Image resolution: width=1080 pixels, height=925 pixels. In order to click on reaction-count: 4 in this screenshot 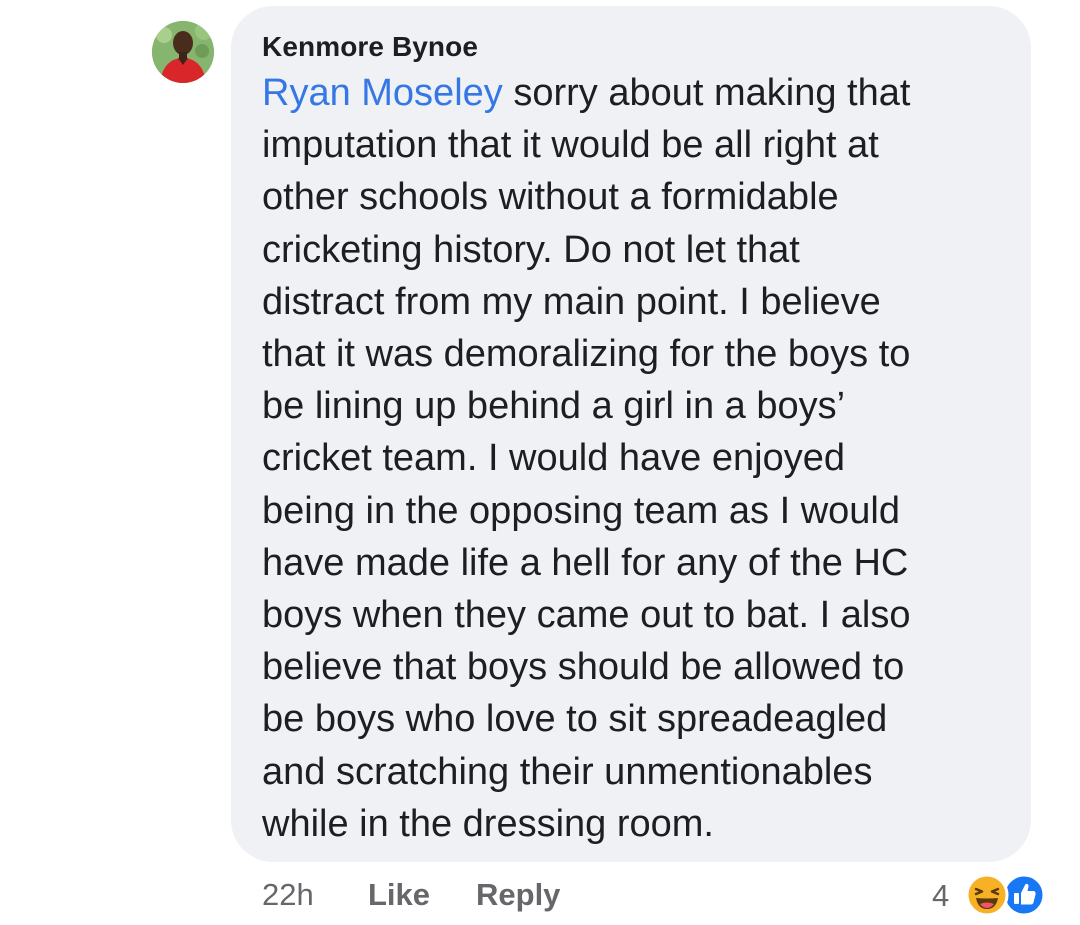, I will do `click(941, 895)`.